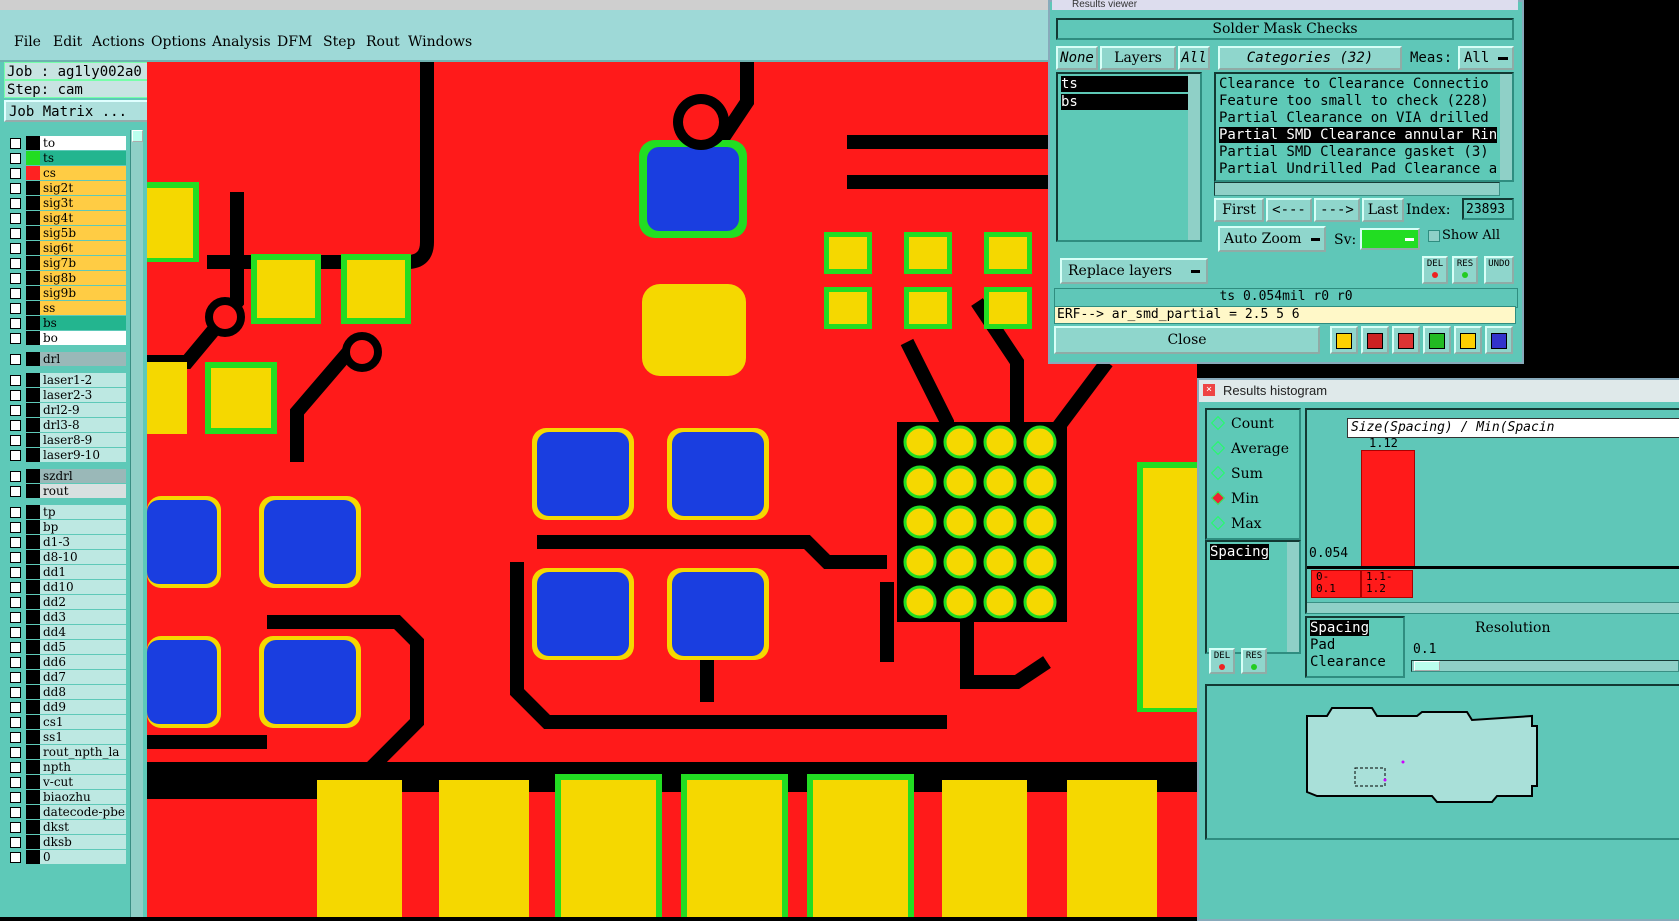  I want to click on layer-row-d1-3: d1-3, so click(67, 542).